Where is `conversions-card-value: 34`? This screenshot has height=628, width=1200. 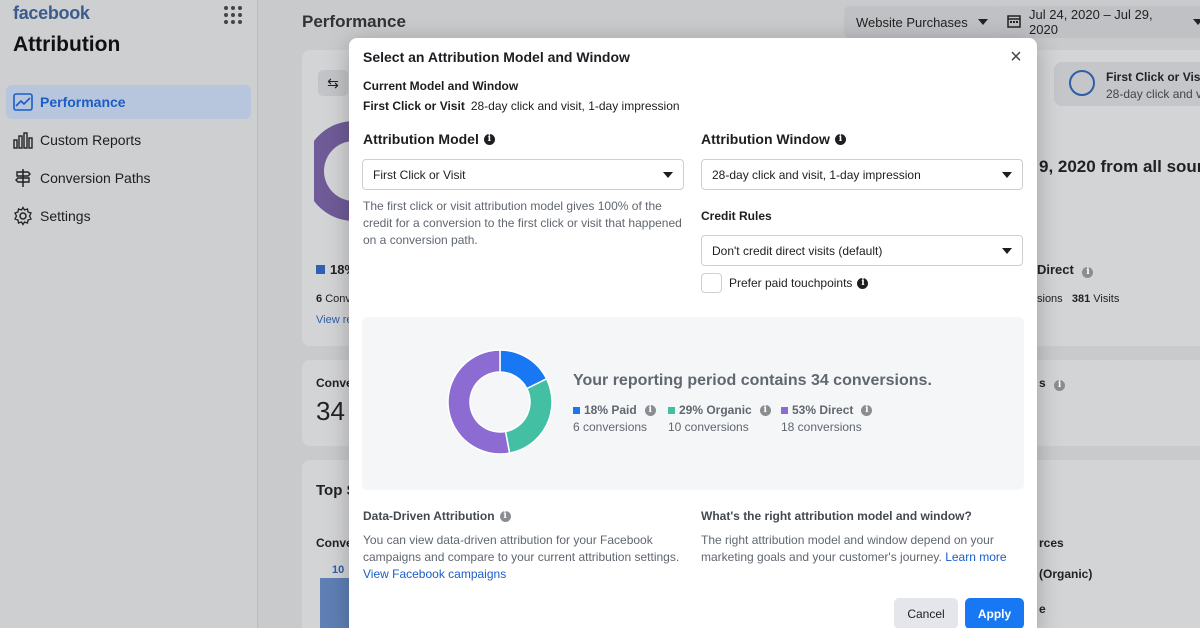 conversions-card-value: 34 is located at coordinates (330, 411).